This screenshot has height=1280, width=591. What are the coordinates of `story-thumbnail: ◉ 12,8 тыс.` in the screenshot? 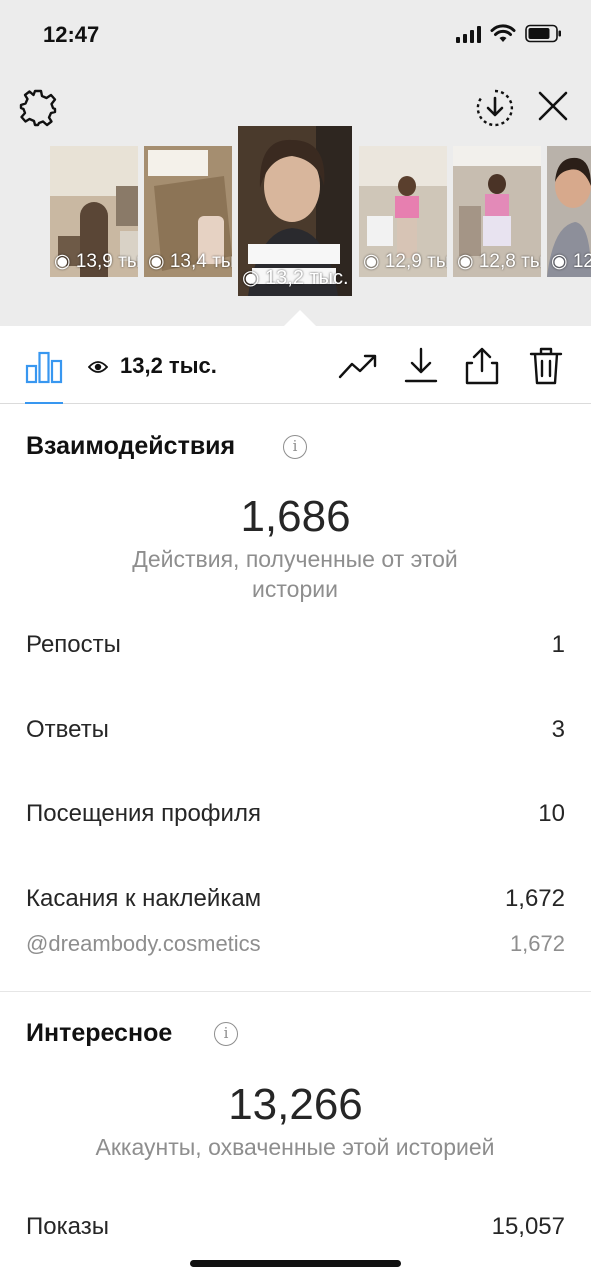 It's located at (497, 211).